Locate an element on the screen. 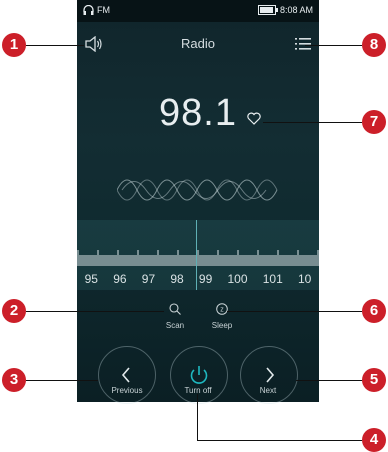 The height and width of the screenshot is (452, 388). status-left: FM is located at coordinates (96, 10).